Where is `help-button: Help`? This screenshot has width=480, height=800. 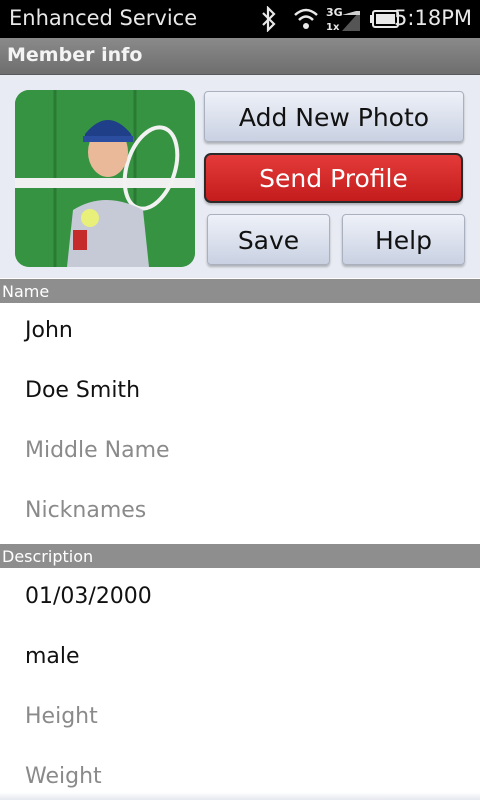
help-button: Help is located at coordinates (403, 239).